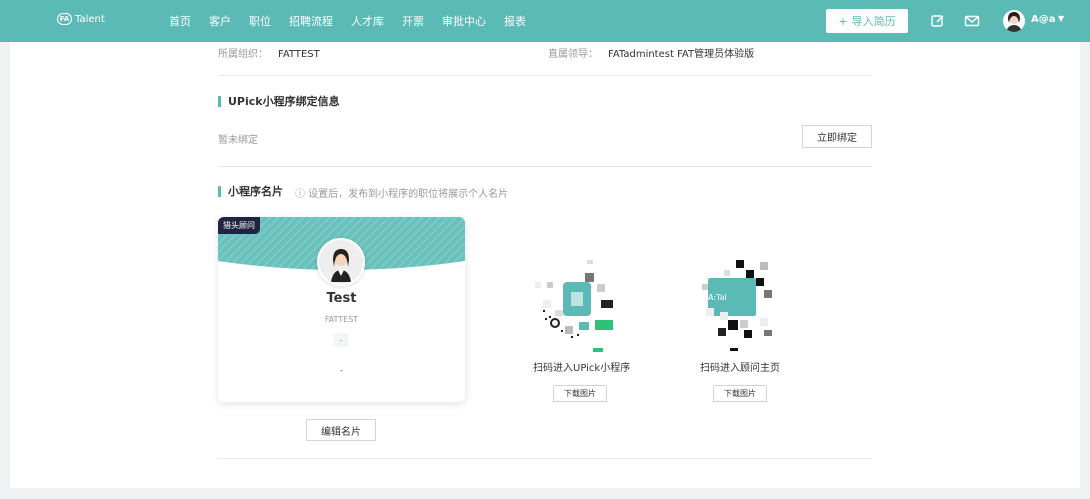 This screenshot has height=499, width=1090. I want to click on chevron-down-icon: ▼, so click(1061, 18).